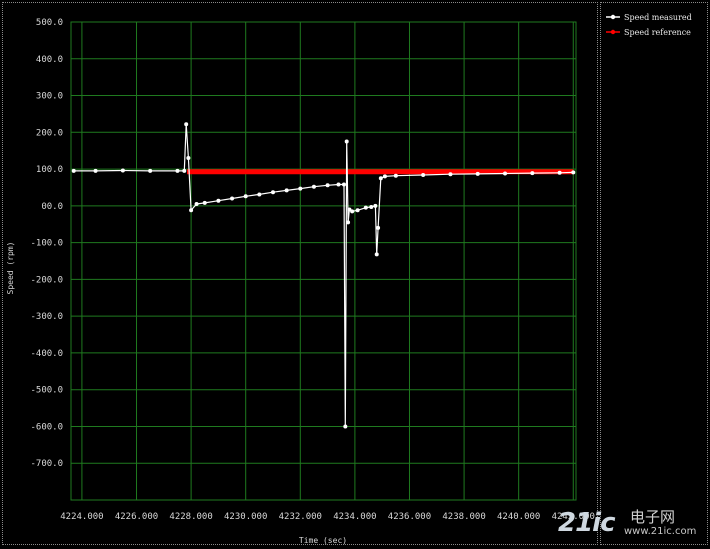  Describe the element at coordinates (660, 531) in the screenshot. I see `watermark-url: www.21ic.com` at that location.